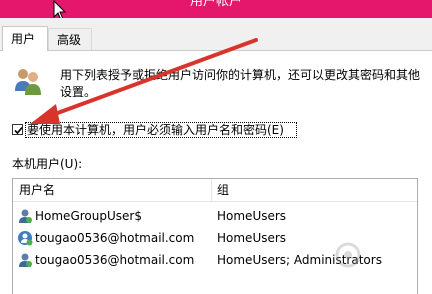 The width and height of the screenshot is (432, 294). I want to click on list-item: HomeGroupUser$ HomeUsers, so click(215, 216).